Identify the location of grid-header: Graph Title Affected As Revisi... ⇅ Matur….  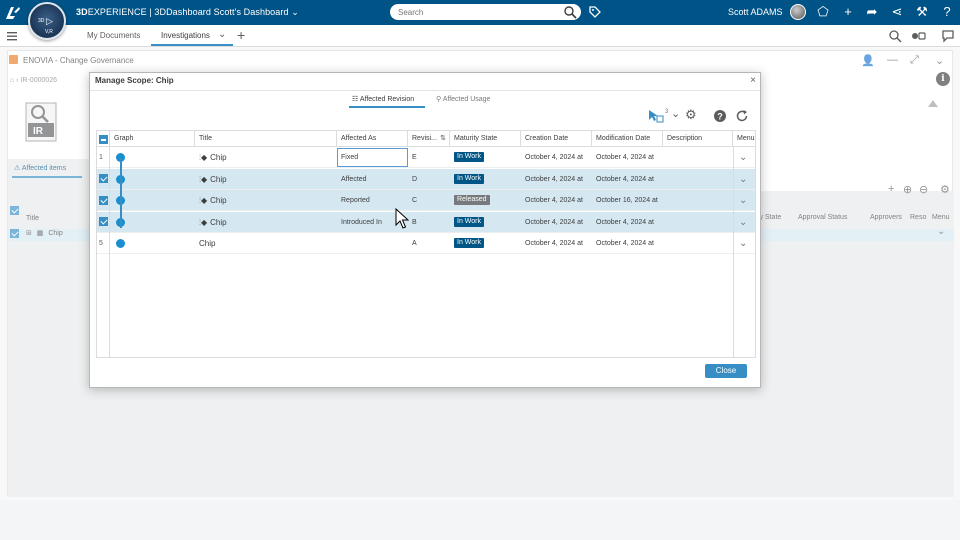
(426, 139).